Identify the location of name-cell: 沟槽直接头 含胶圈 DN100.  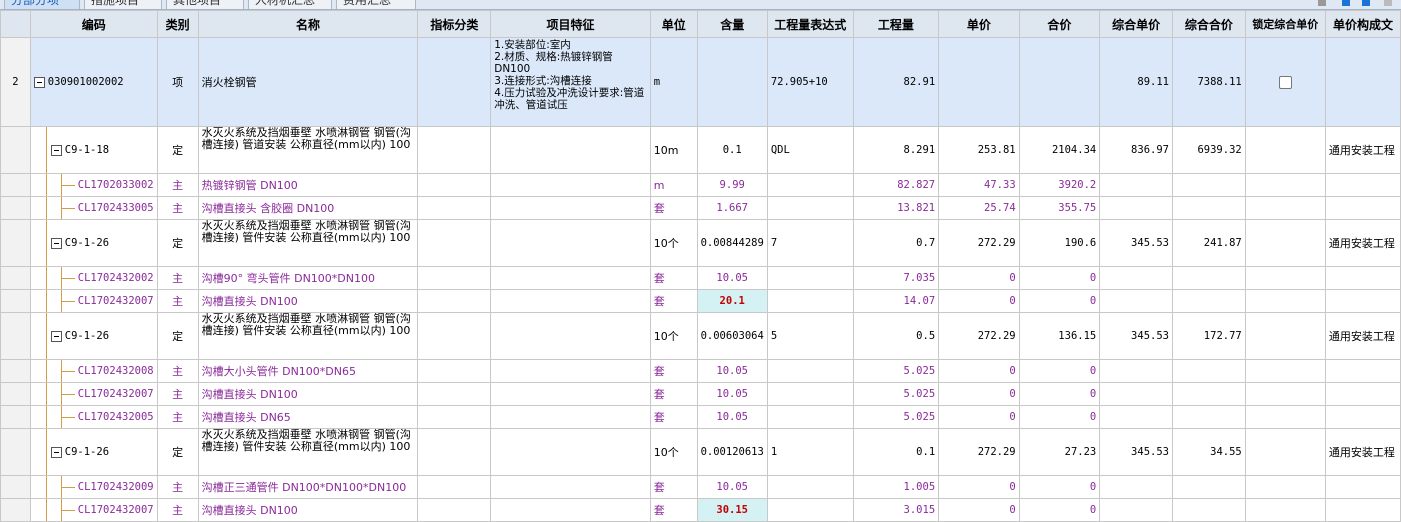
(308, 208).